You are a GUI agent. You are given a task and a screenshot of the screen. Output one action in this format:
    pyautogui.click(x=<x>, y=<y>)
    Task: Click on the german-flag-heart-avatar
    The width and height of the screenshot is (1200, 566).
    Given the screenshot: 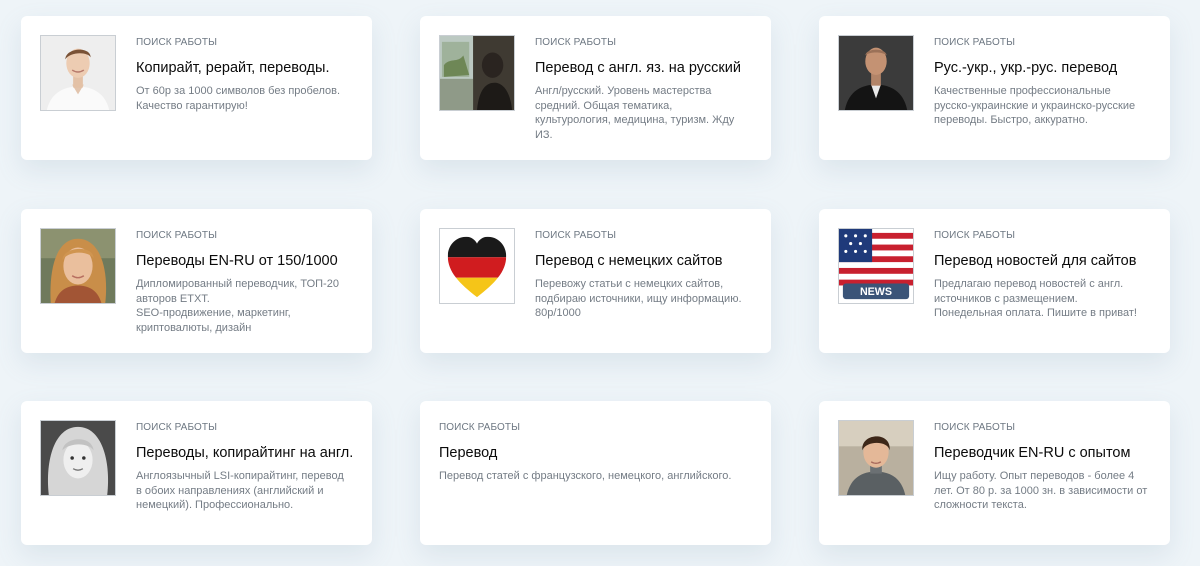 What is the action you would take?
    pyautogui.click(x=477, y=266)
    